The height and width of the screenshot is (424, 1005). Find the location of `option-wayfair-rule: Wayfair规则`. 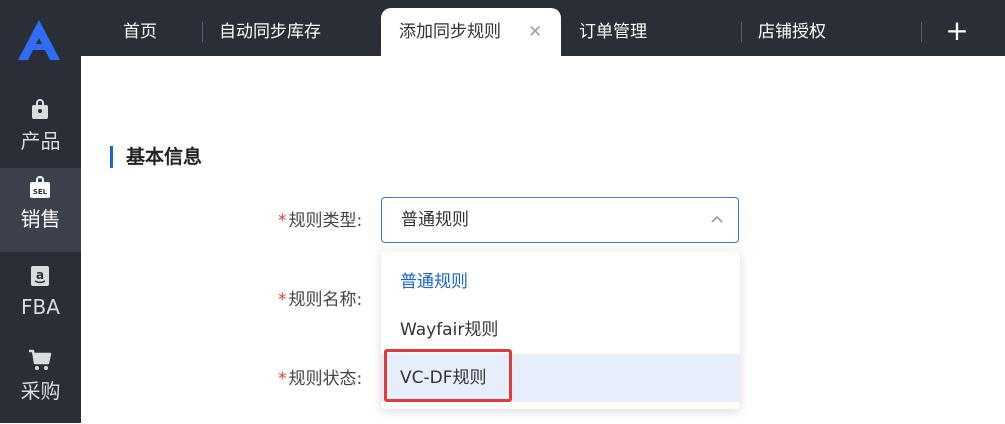

option-wayfair-rule: Wayfair规则 is located at coordinates (560, 330).